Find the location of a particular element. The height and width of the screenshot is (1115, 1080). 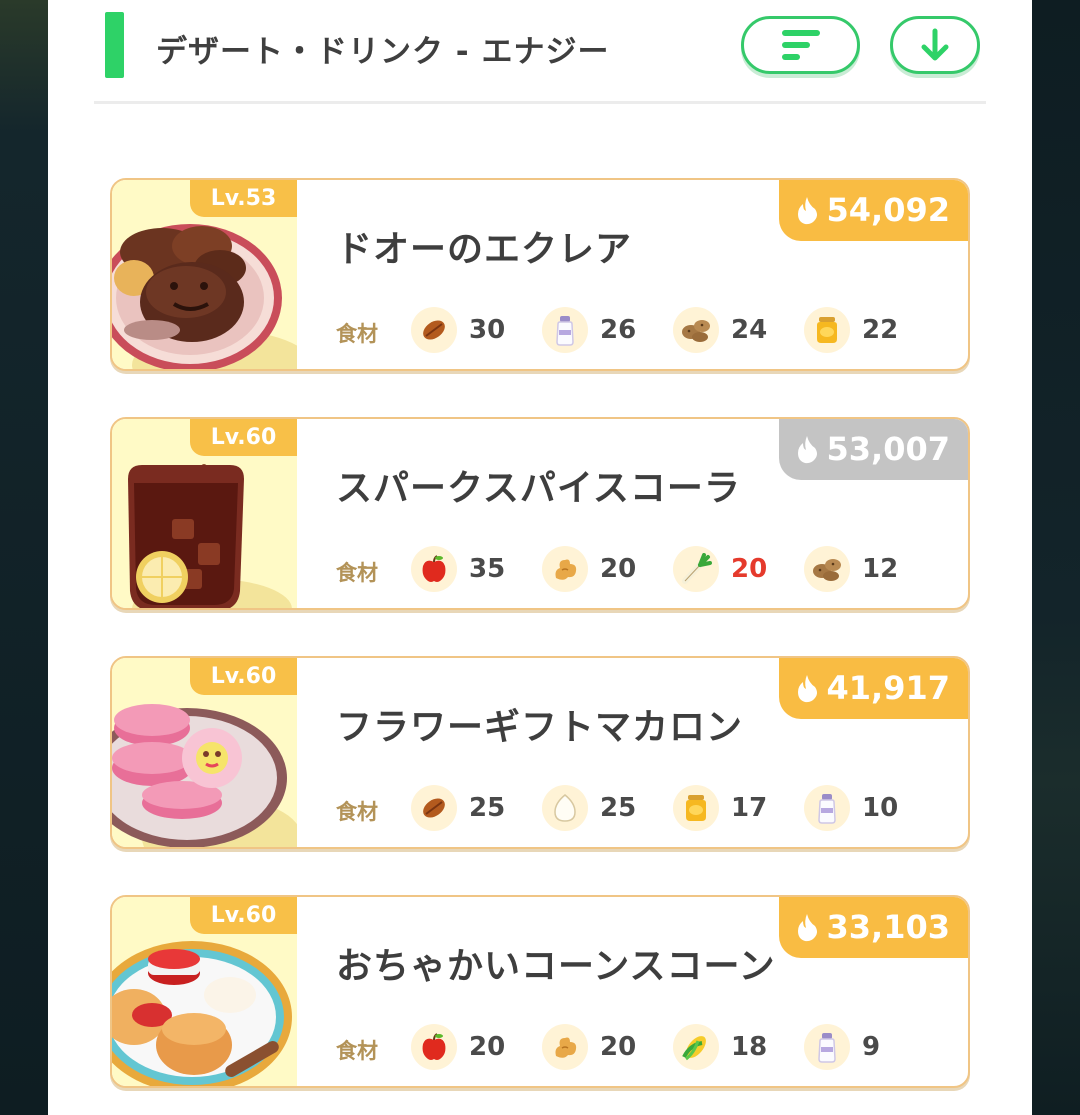

ingredient-item: 9 is located at coordinates (842, 1047).